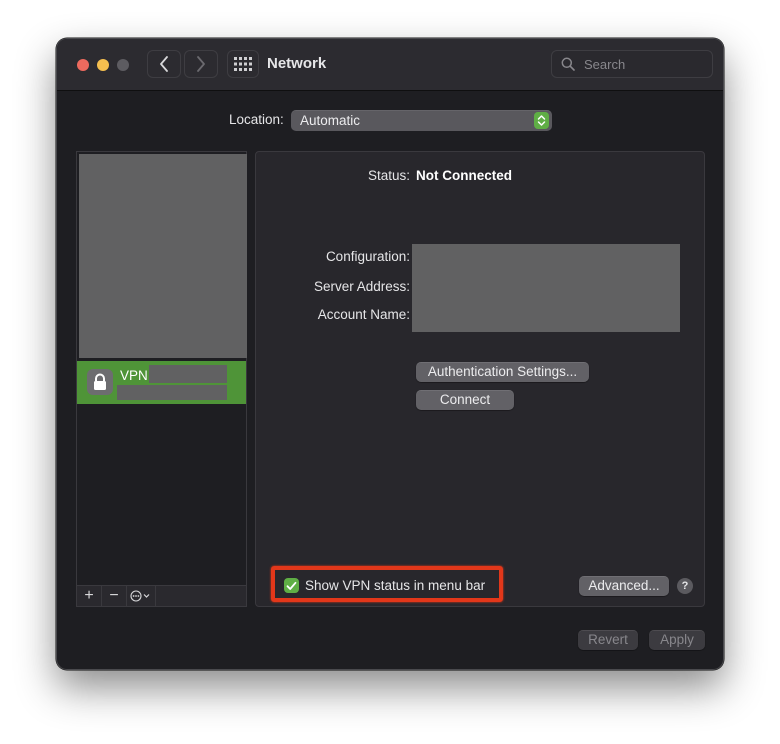  What do you see at coordinates (608, 640) in the screenshot?
I see `revert-button: Revert` at bounding box center [608, 640].